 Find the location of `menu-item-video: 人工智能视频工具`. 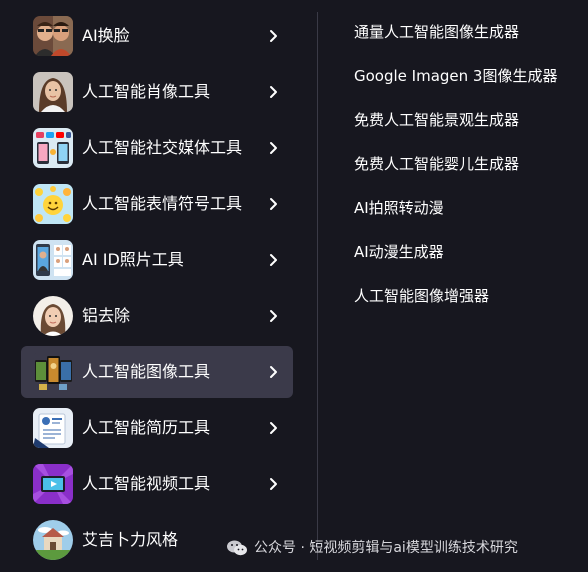

menu-item-video: 人工智能视频工具 is located at coordinates (157, 484).